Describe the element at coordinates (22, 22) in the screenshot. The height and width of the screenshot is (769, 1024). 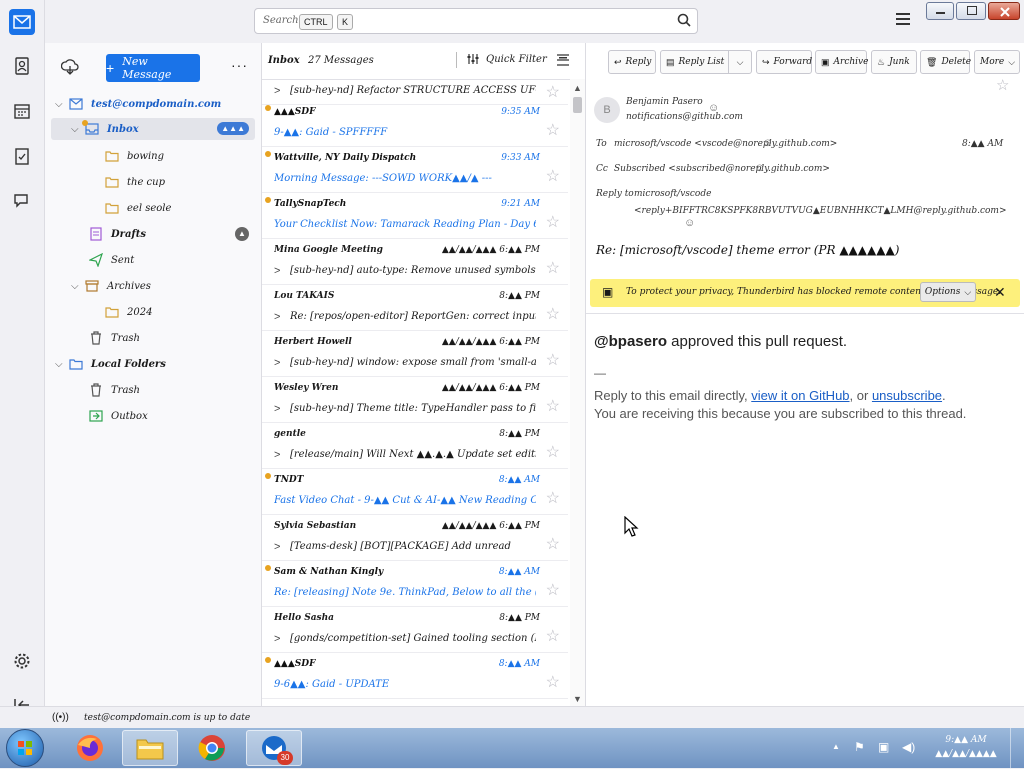
I see `mail-space-icon` at that location.